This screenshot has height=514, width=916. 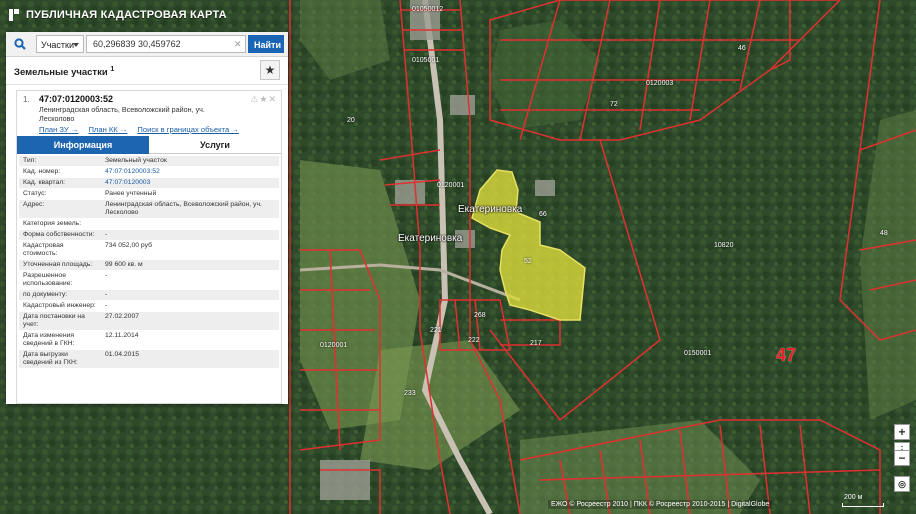 I want to click on top-bar: ПУБЛИЧНАЯ КАДАСТРОВАЯ КАРТА, so click(x=458, y=15).